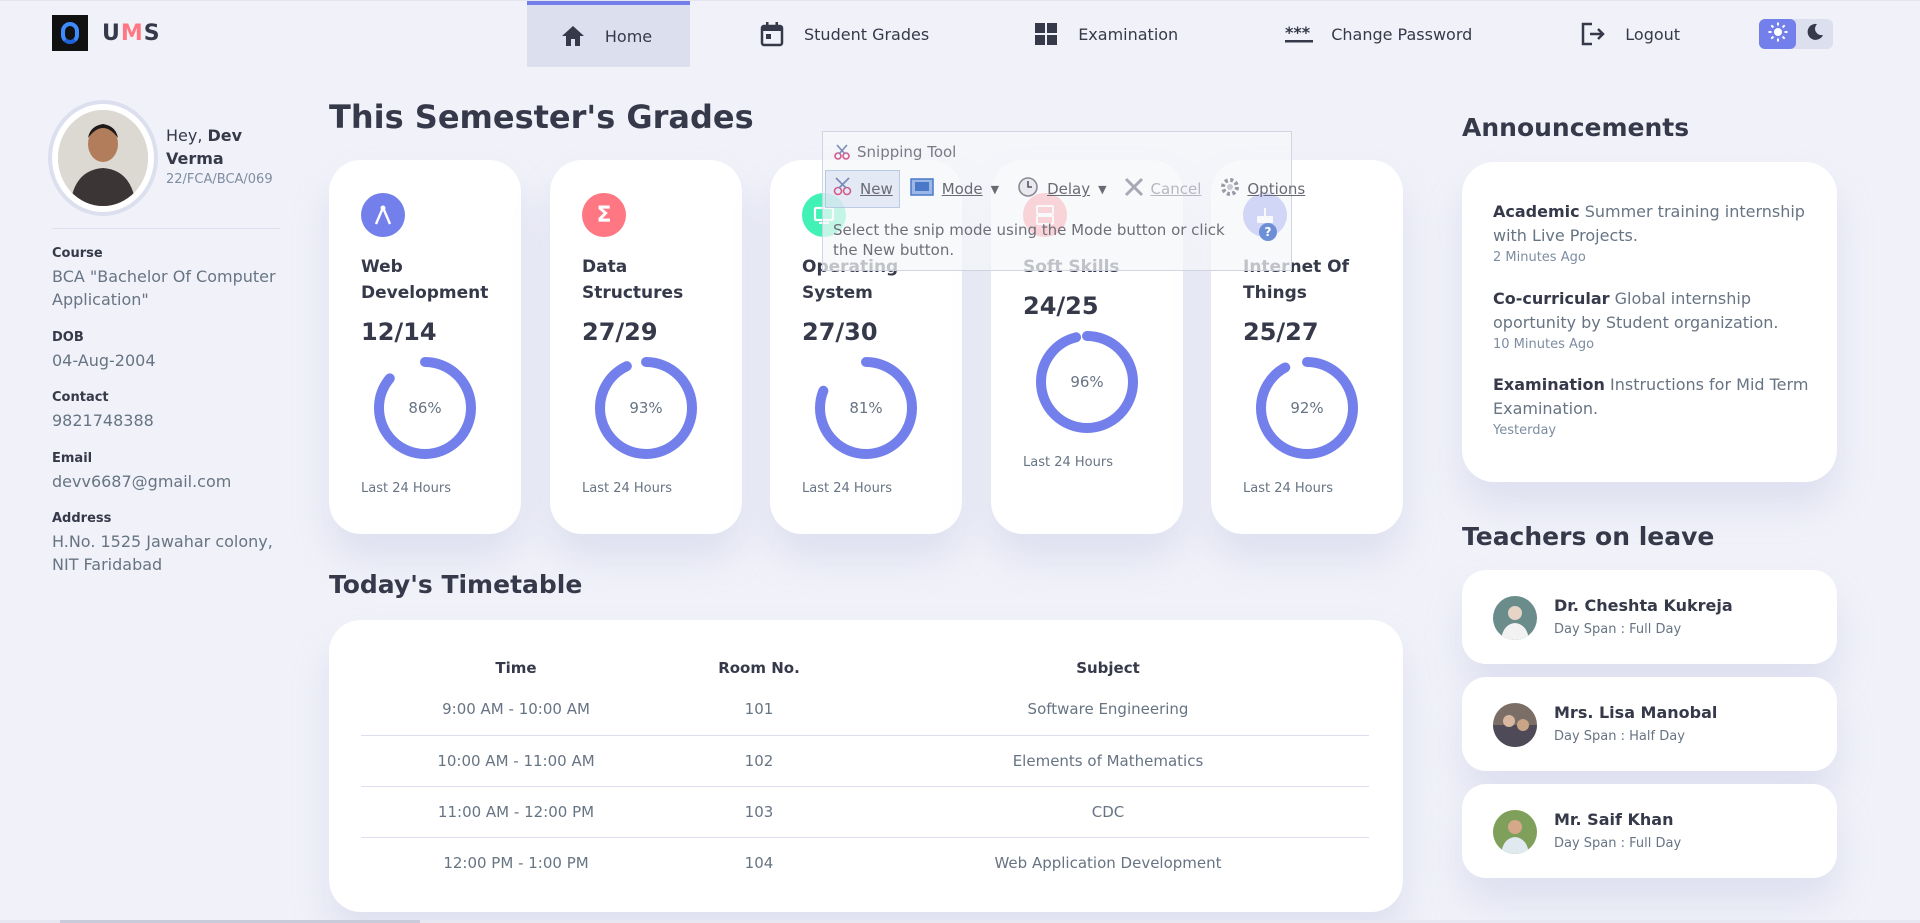 Image resolution: width=1920 pixels, height=923 pixels. I want to click on greeting: Hey, Dev Verma, so click(204, 147).